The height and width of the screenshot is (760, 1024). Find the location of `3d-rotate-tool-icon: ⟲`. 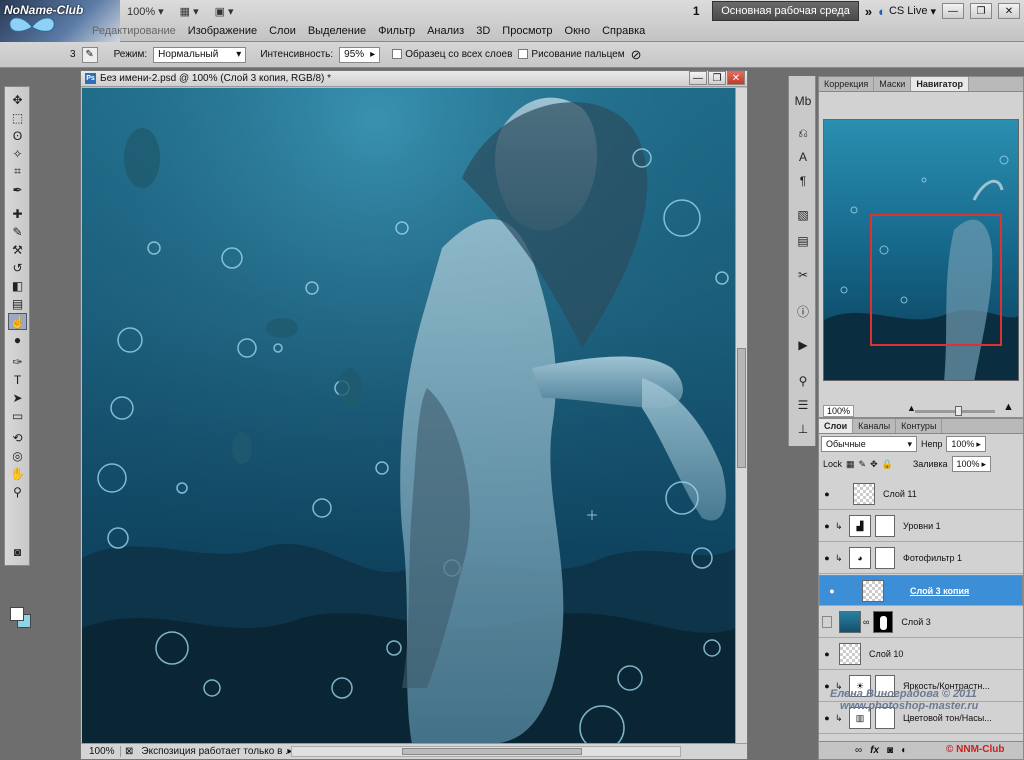

3d-rotate-tool-icon: ⟲ is located at coordinates (17, 437).